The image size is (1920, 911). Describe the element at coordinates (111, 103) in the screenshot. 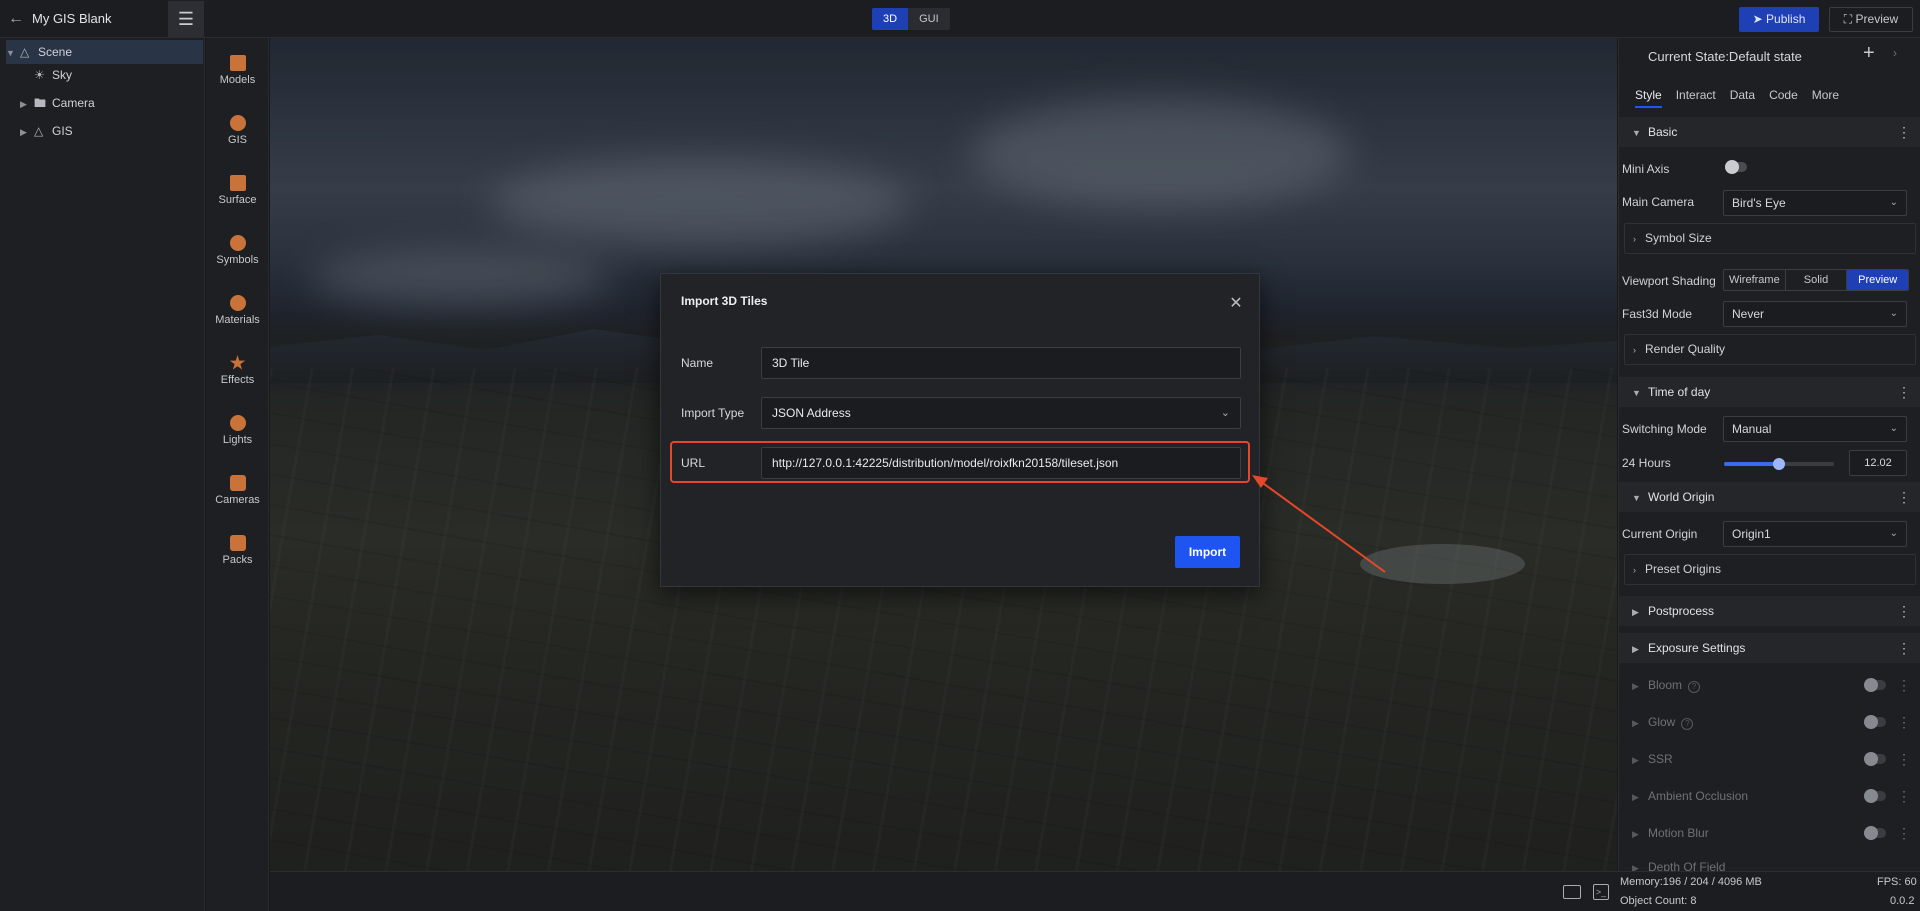

I see `tree-item-camera: ▶ 🖿 Camera` at that location.